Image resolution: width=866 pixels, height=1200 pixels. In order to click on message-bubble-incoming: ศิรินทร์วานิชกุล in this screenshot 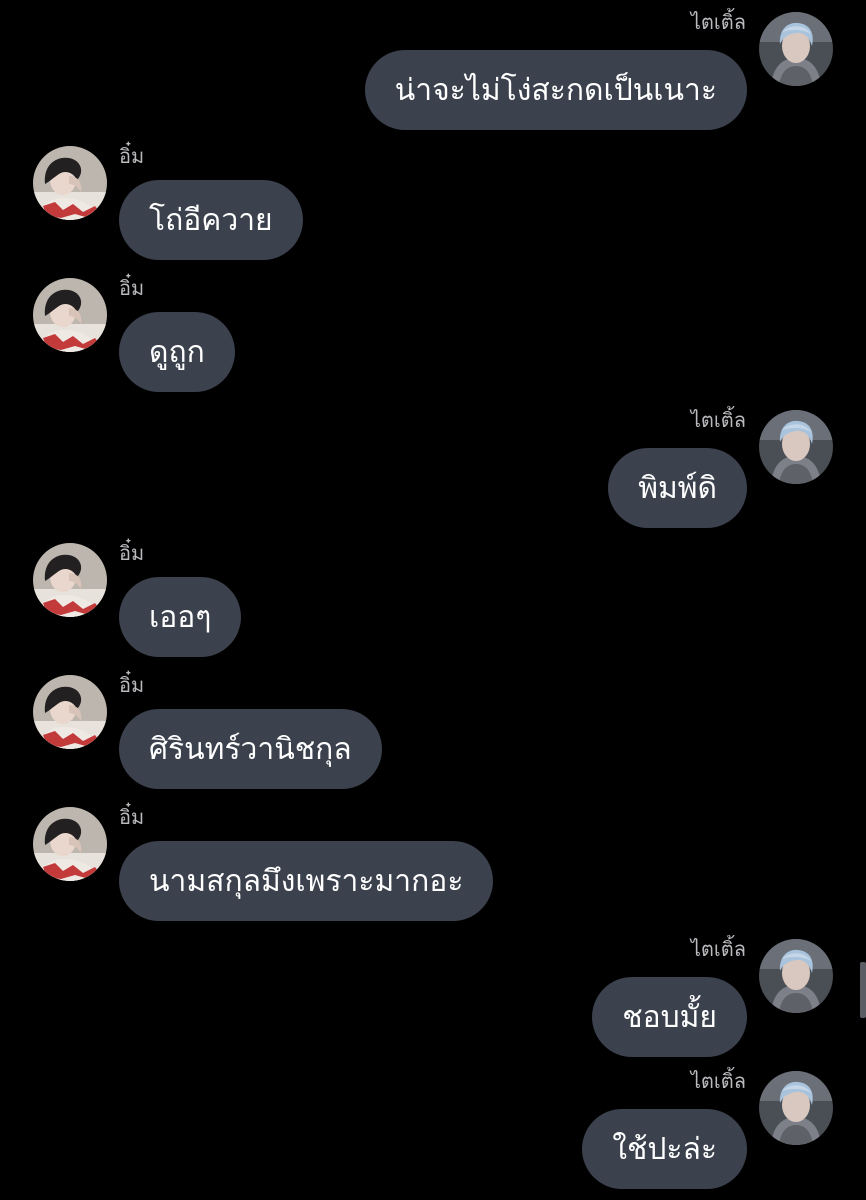, I will do `click(250, 749)`.